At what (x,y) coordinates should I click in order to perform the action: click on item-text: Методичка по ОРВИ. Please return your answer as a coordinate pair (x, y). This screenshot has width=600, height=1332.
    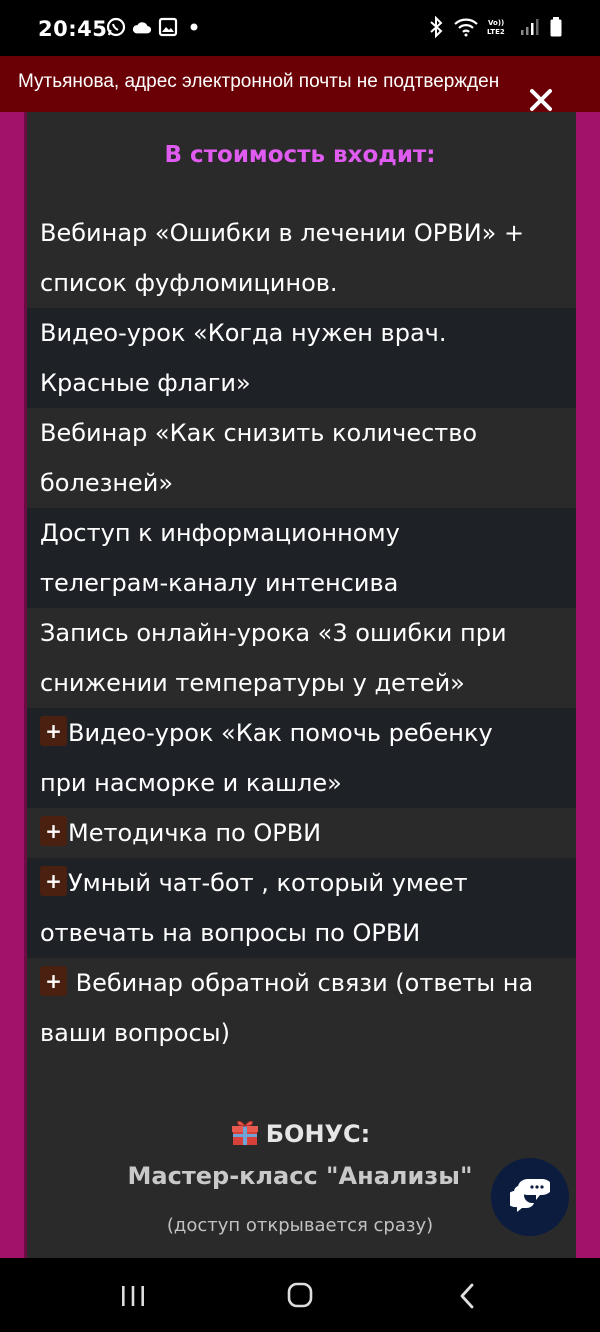
    Looking at the image, I should click on (195, 833).